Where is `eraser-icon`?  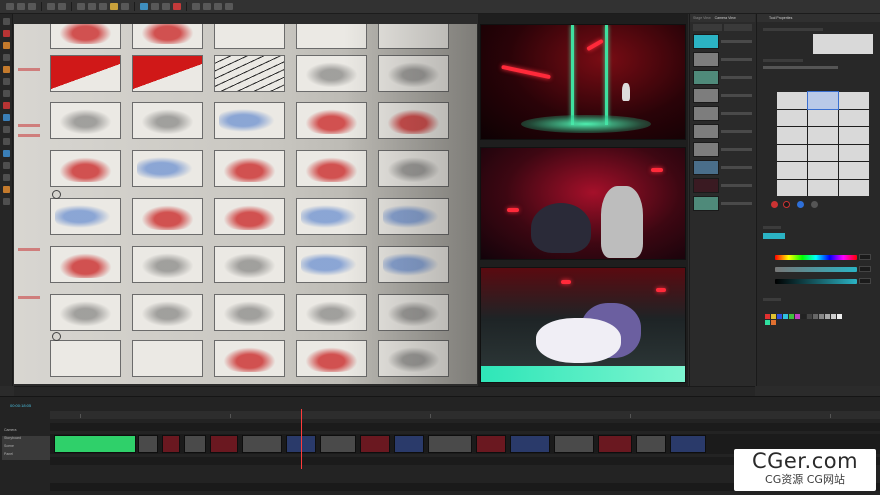 eraser-icon is located at coordinates (6, 57).